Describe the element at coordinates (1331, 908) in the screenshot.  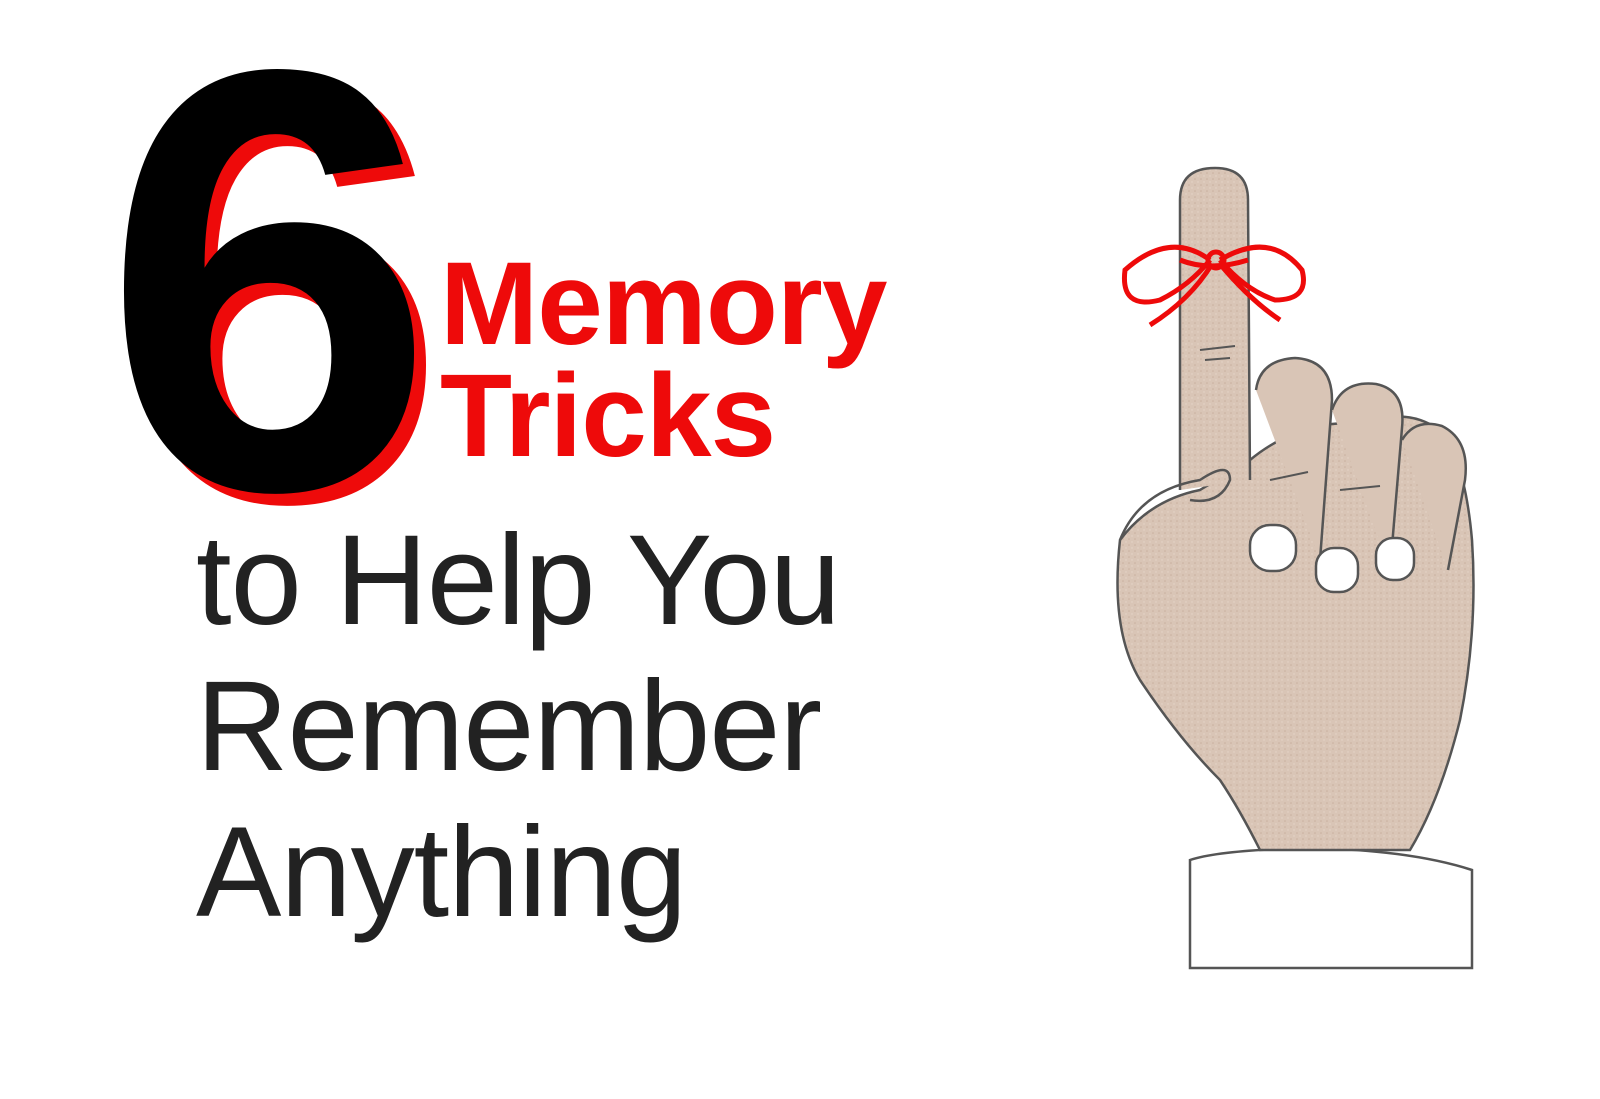
I see `sleeve-shape` at that location.